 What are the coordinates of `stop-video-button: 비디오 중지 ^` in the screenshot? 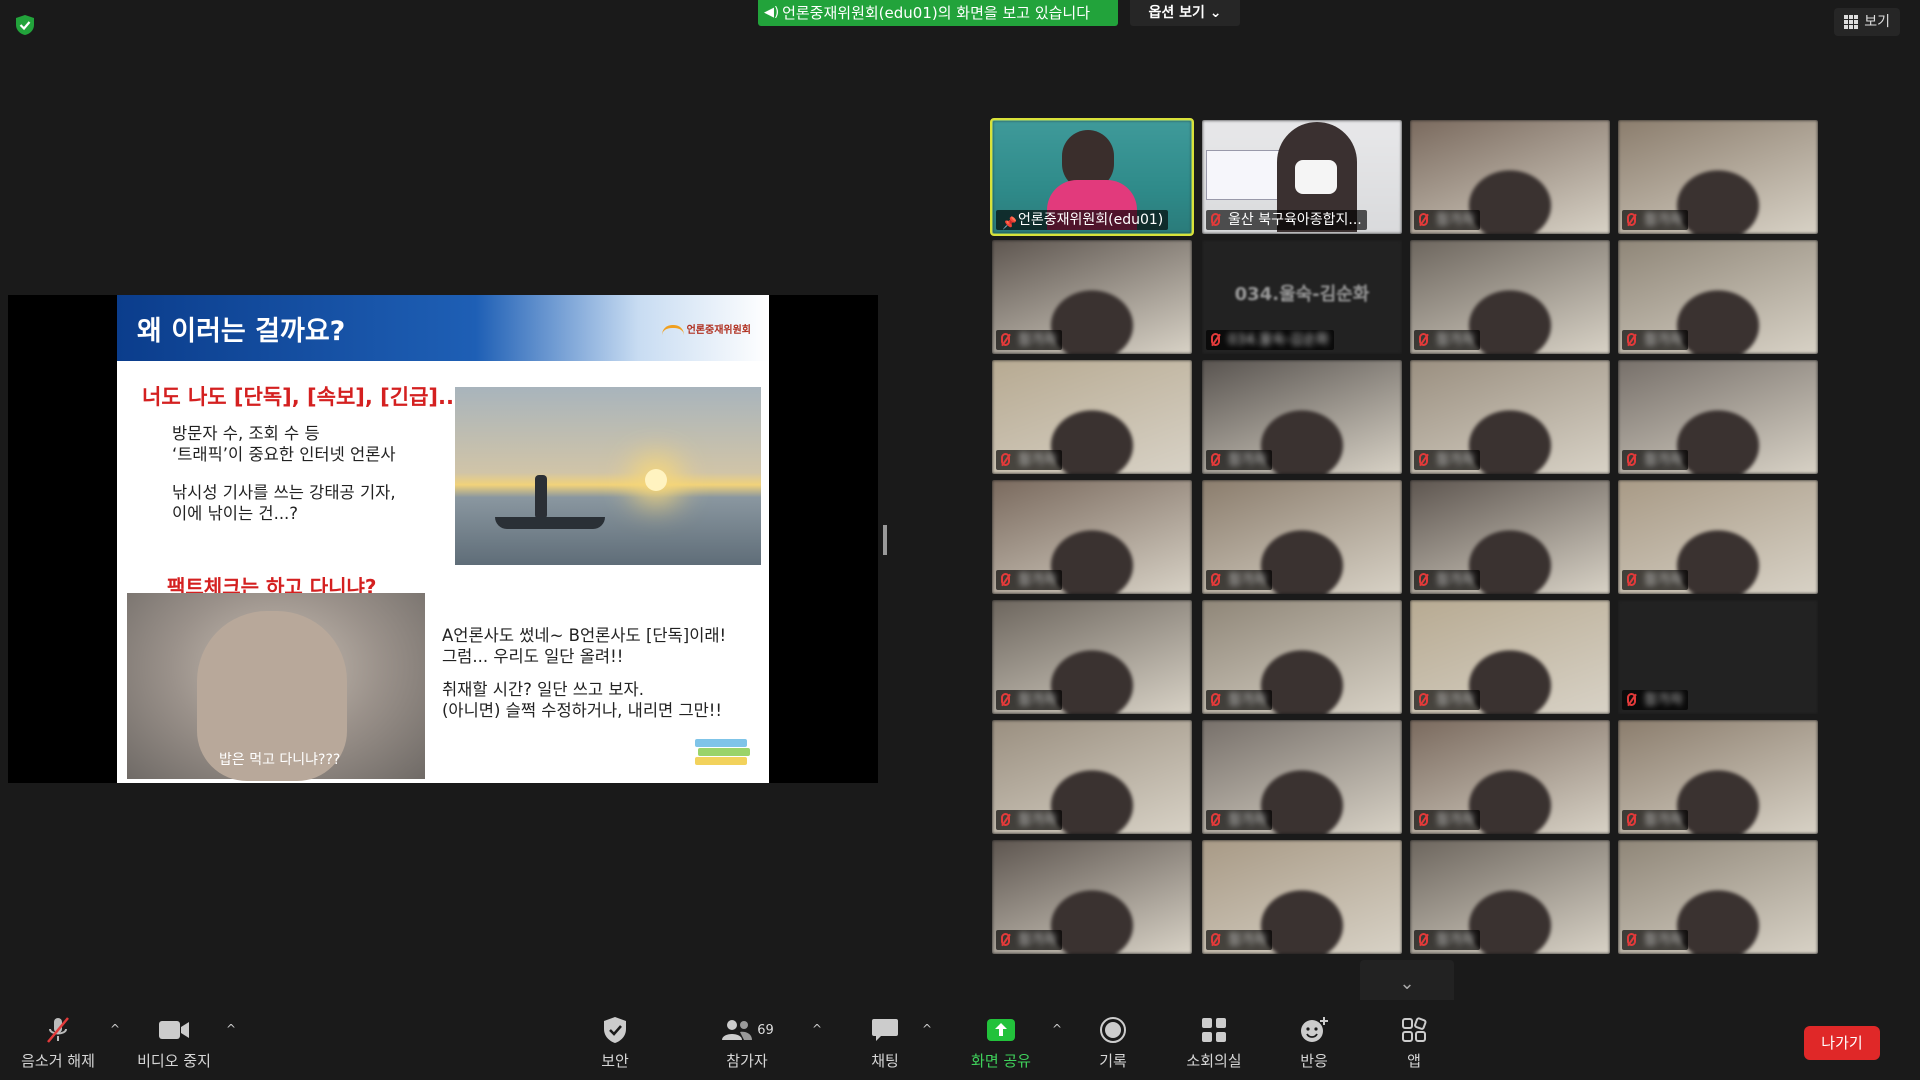 It's located at (185, 1042).